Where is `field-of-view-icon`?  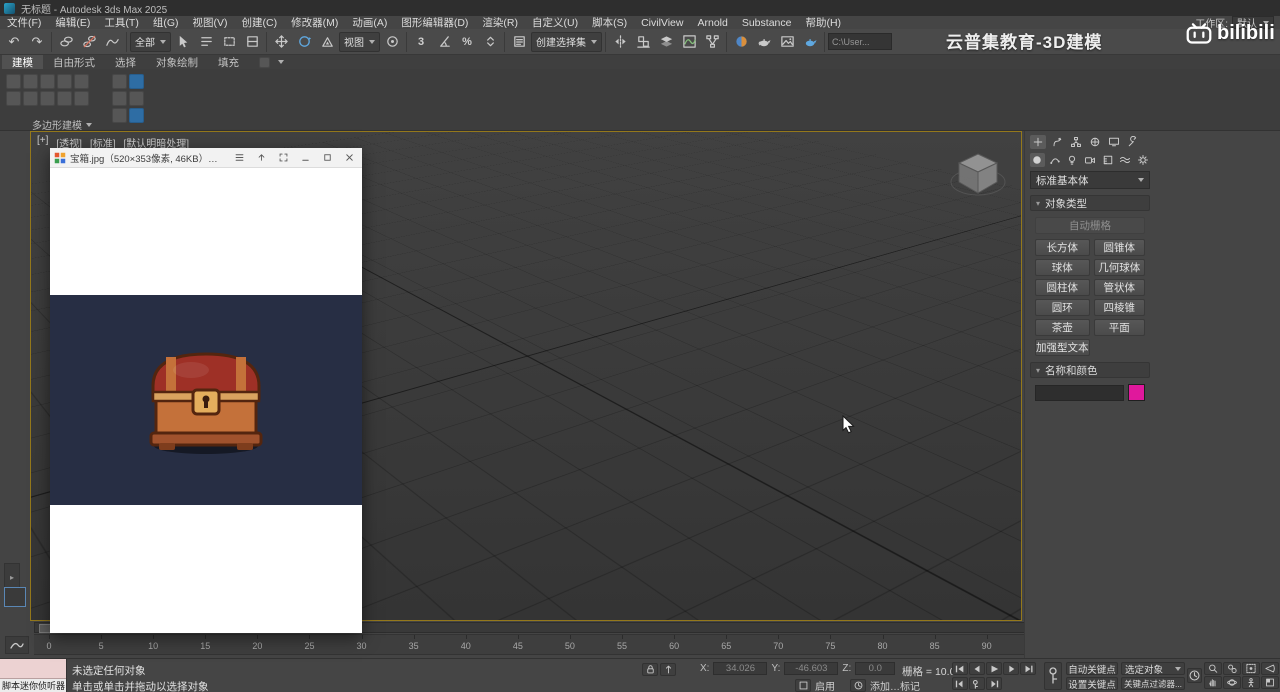
field-of-view-icon is located at coordinates (1270, 668).